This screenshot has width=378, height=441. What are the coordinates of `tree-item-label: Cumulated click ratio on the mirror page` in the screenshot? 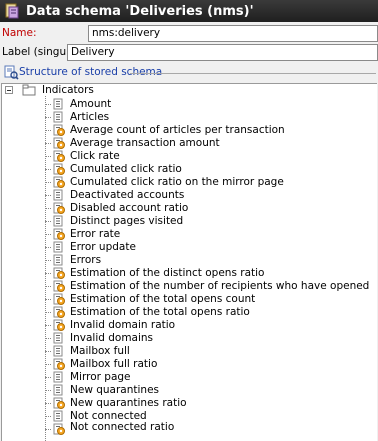 It's located at (177, 182).